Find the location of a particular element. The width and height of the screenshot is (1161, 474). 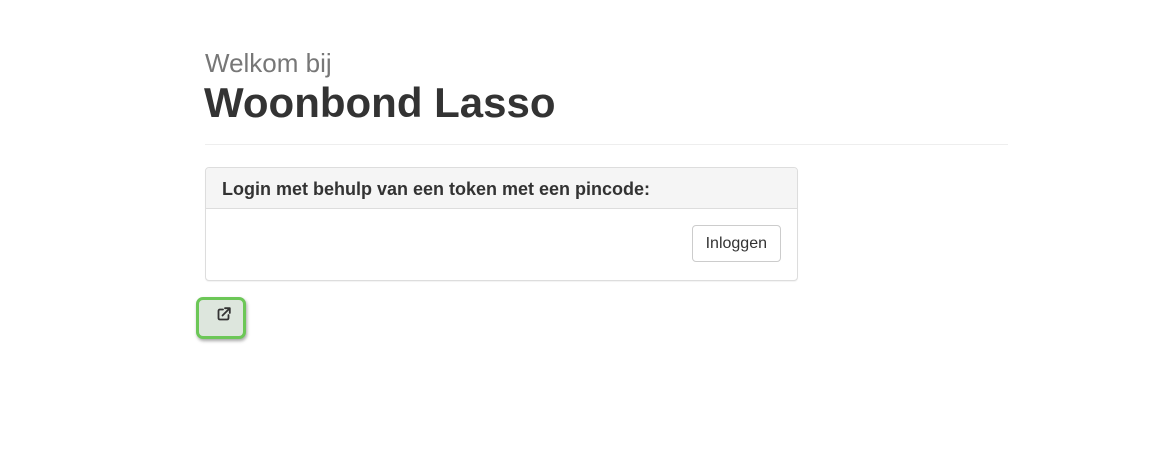

header-divider is located at coordinates (606, 144).